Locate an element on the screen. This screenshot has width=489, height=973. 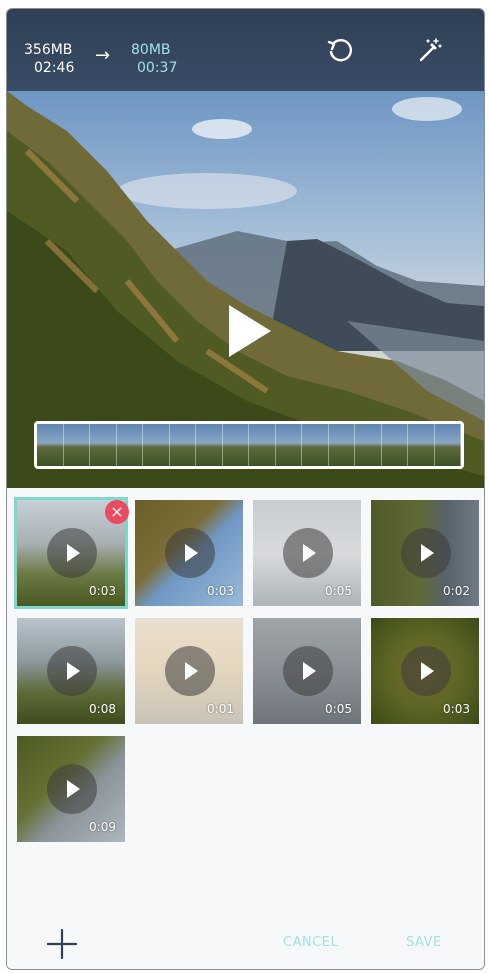
clip-duration: 0:02 is located at coordinates (456, 591).